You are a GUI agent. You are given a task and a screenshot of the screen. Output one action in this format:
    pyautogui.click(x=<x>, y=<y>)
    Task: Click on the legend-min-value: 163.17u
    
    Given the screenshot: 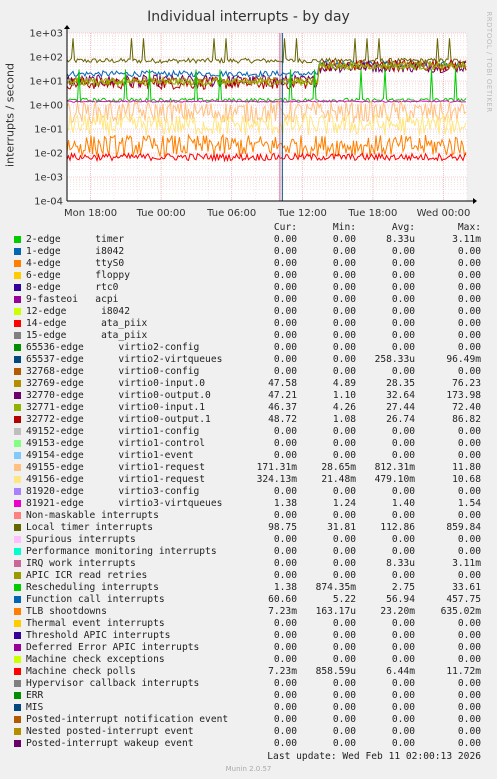 What is the action you would take?
    pyautogui.click(x=335, y=611)
    